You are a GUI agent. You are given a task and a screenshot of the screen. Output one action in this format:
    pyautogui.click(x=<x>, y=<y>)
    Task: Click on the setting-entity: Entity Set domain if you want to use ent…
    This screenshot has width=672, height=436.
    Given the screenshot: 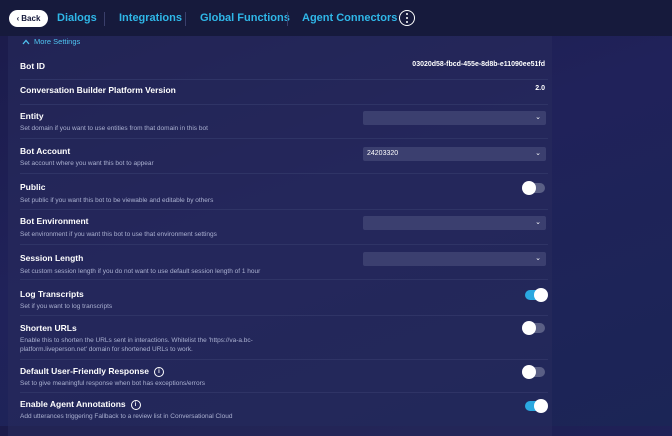 What is the action you would take?
    pyautogui.click(x=284, y=122)
    